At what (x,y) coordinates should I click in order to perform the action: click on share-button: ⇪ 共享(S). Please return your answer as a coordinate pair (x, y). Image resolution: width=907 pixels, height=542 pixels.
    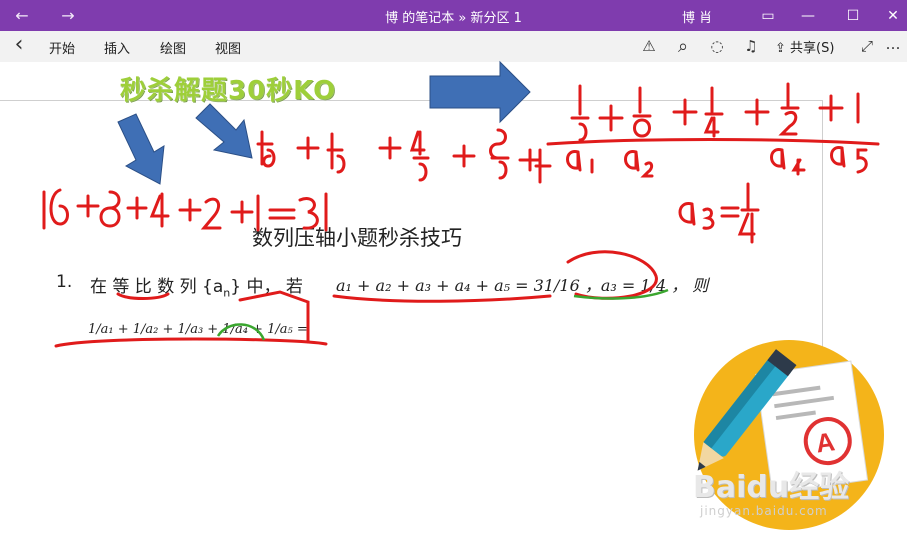
    Looking at the image, I should click on (804, 46).